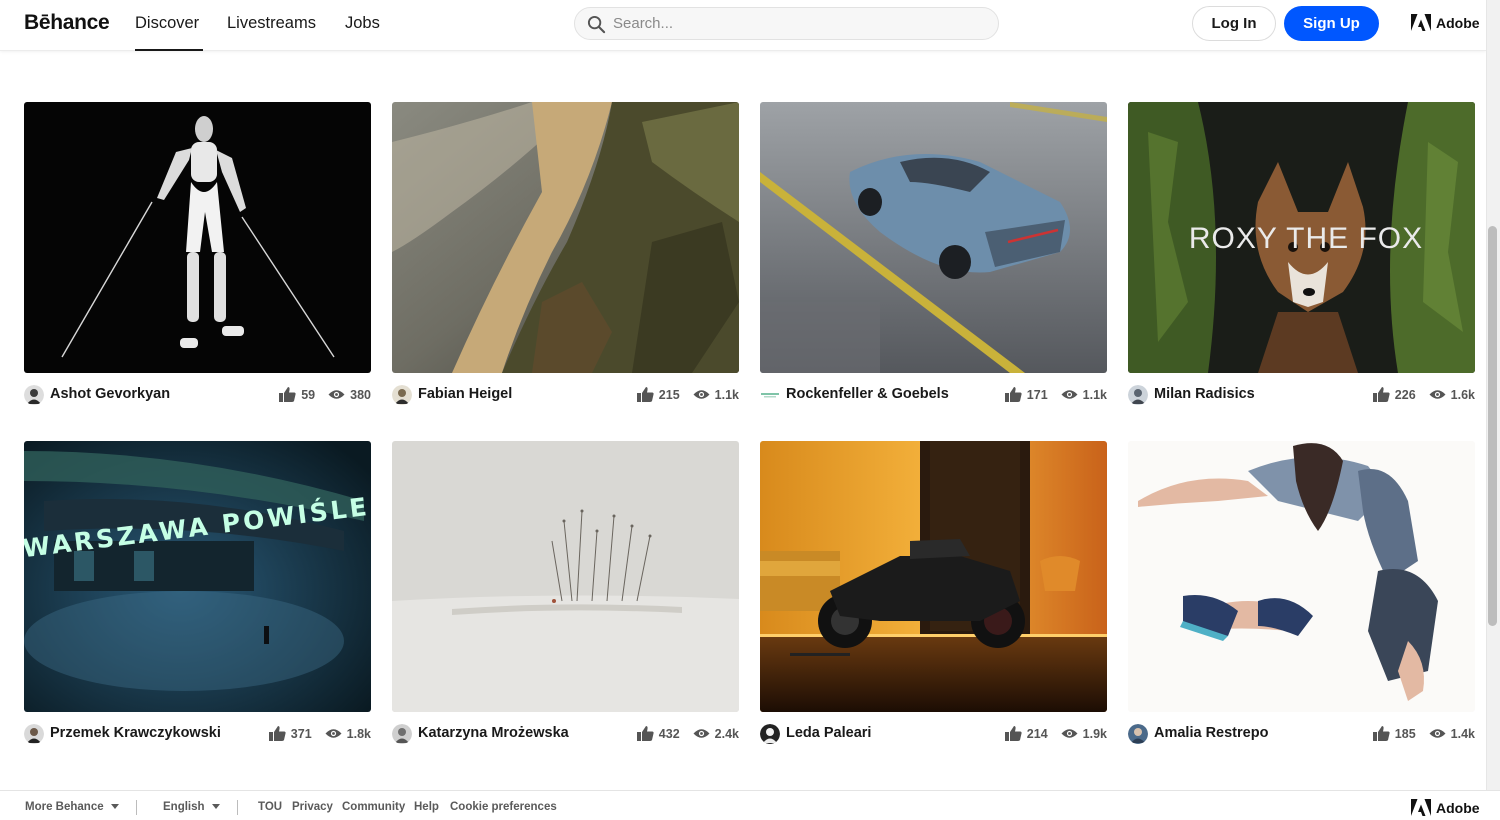 The width and height of the screenshot is (1500, 820). What do you see at coordinates (312, 807) in the screenshot?
I see `footer-link-privacy: Privacy` at bounding box center [312, 807].